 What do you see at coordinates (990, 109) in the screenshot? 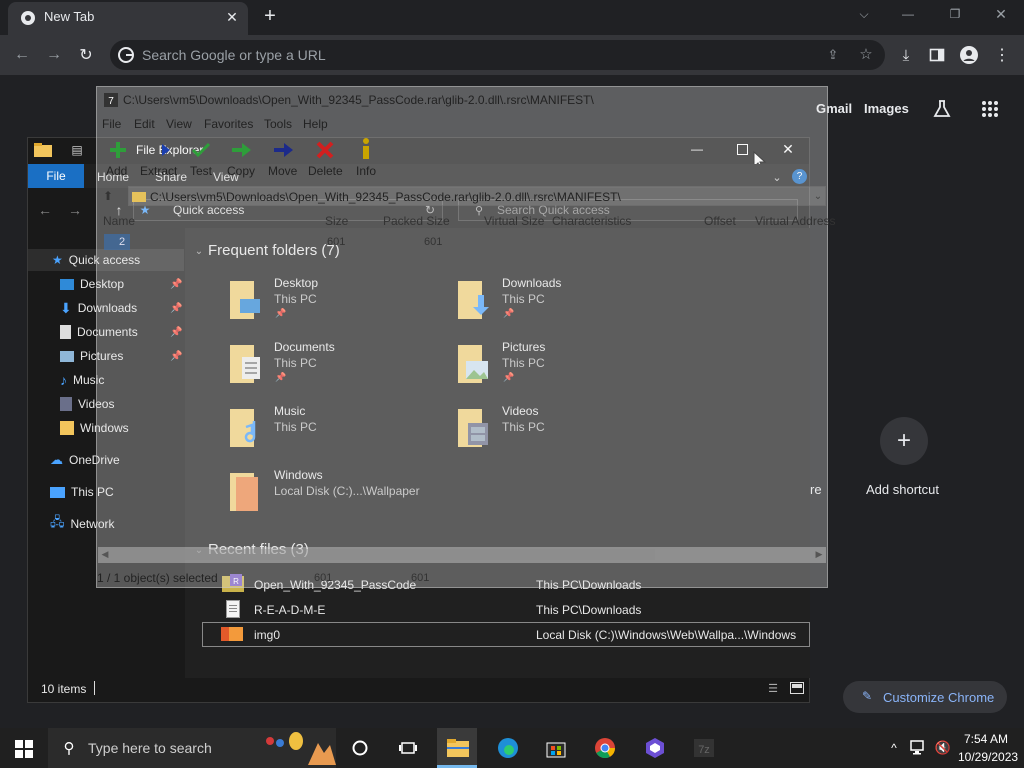
I see `apps-grid-icon` at bounding box center [990, 109].